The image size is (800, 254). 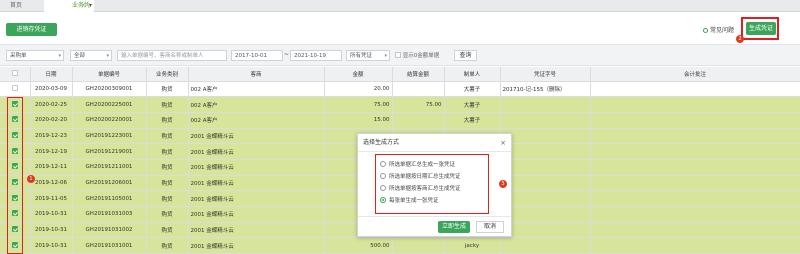 I want to click on show-zero-checkbox: 显示0金额单据, so click(x=417, y=55).